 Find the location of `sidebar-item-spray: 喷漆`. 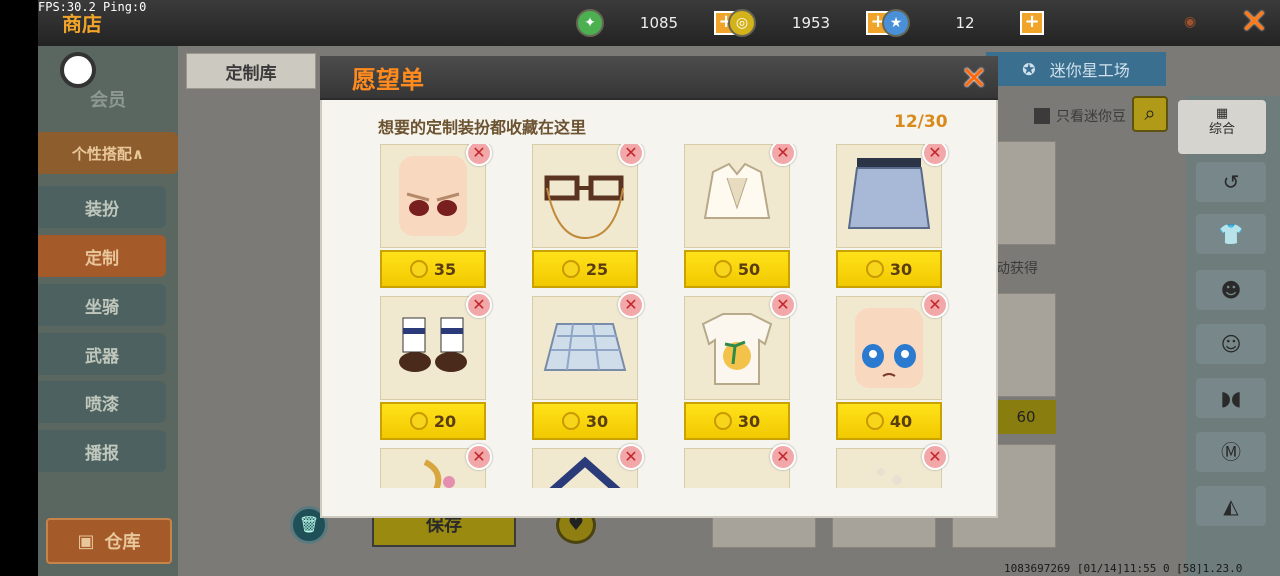

sidebar-item-spray: 喷漆 is located at coordinates (102, 402).